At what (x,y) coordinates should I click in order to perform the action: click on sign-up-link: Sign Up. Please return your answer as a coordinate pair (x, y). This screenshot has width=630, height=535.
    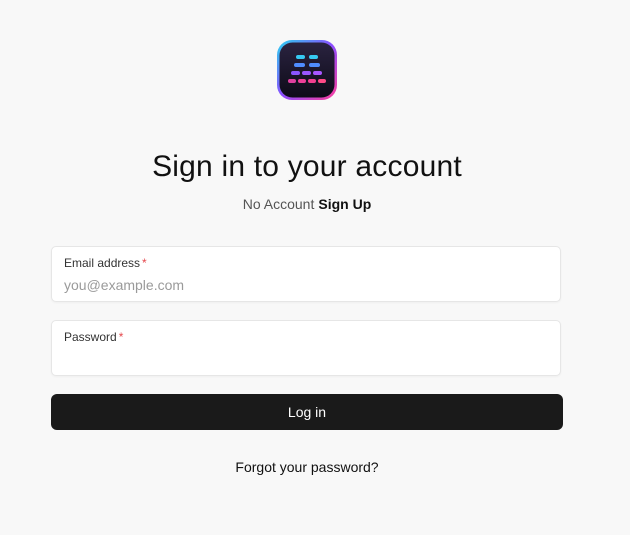
    Looking at the image, I should click on (344, 204).